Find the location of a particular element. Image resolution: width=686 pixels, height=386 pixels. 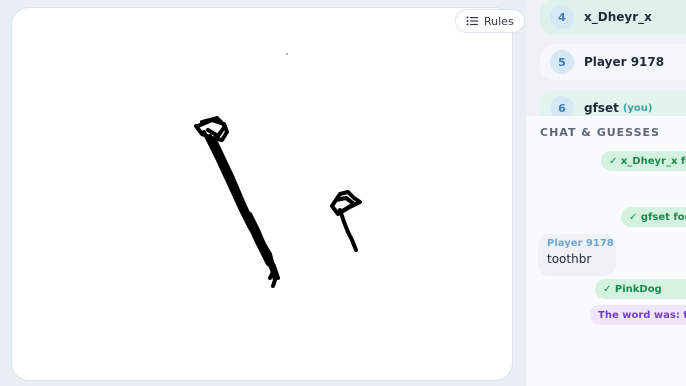

player-row: 4 x_Dheyr_x is located at coordinates (613, 17).